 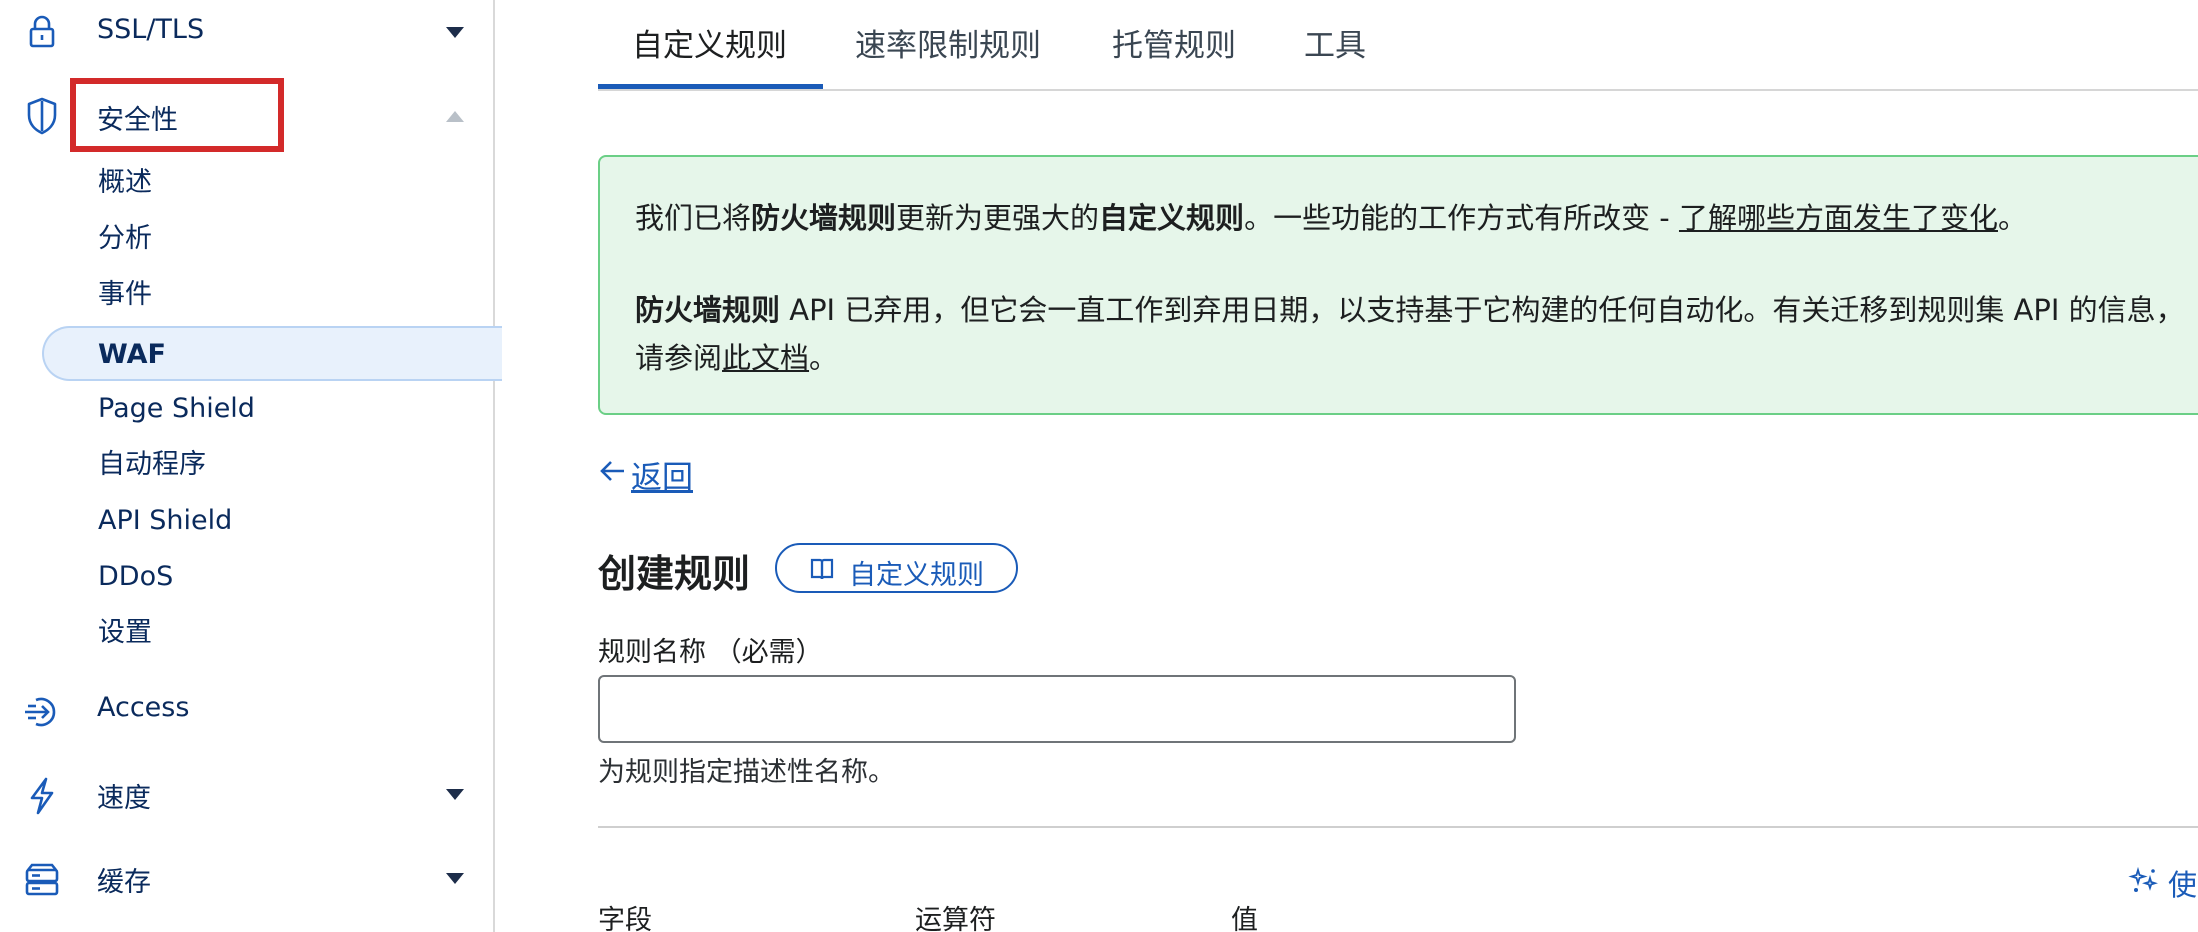 I want to click on sidebar-item-cache: 缓存, so click(x=246, y=879).